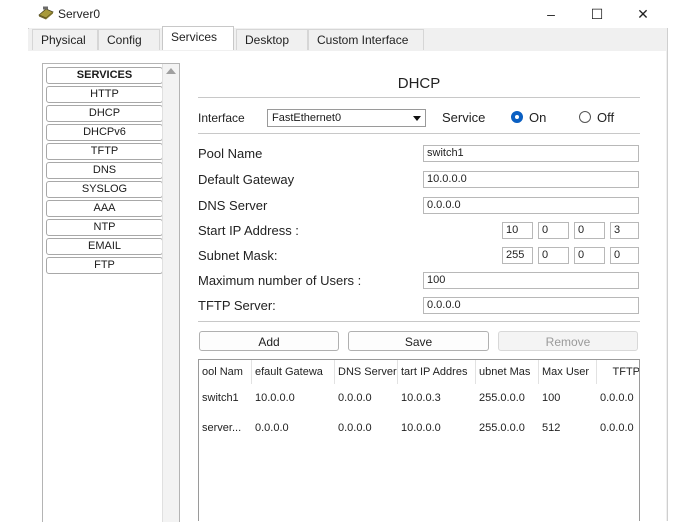  Describe the element at coordinates (568, 372) in the screenshot. I see `column-header-max-users: Max User` at that location.